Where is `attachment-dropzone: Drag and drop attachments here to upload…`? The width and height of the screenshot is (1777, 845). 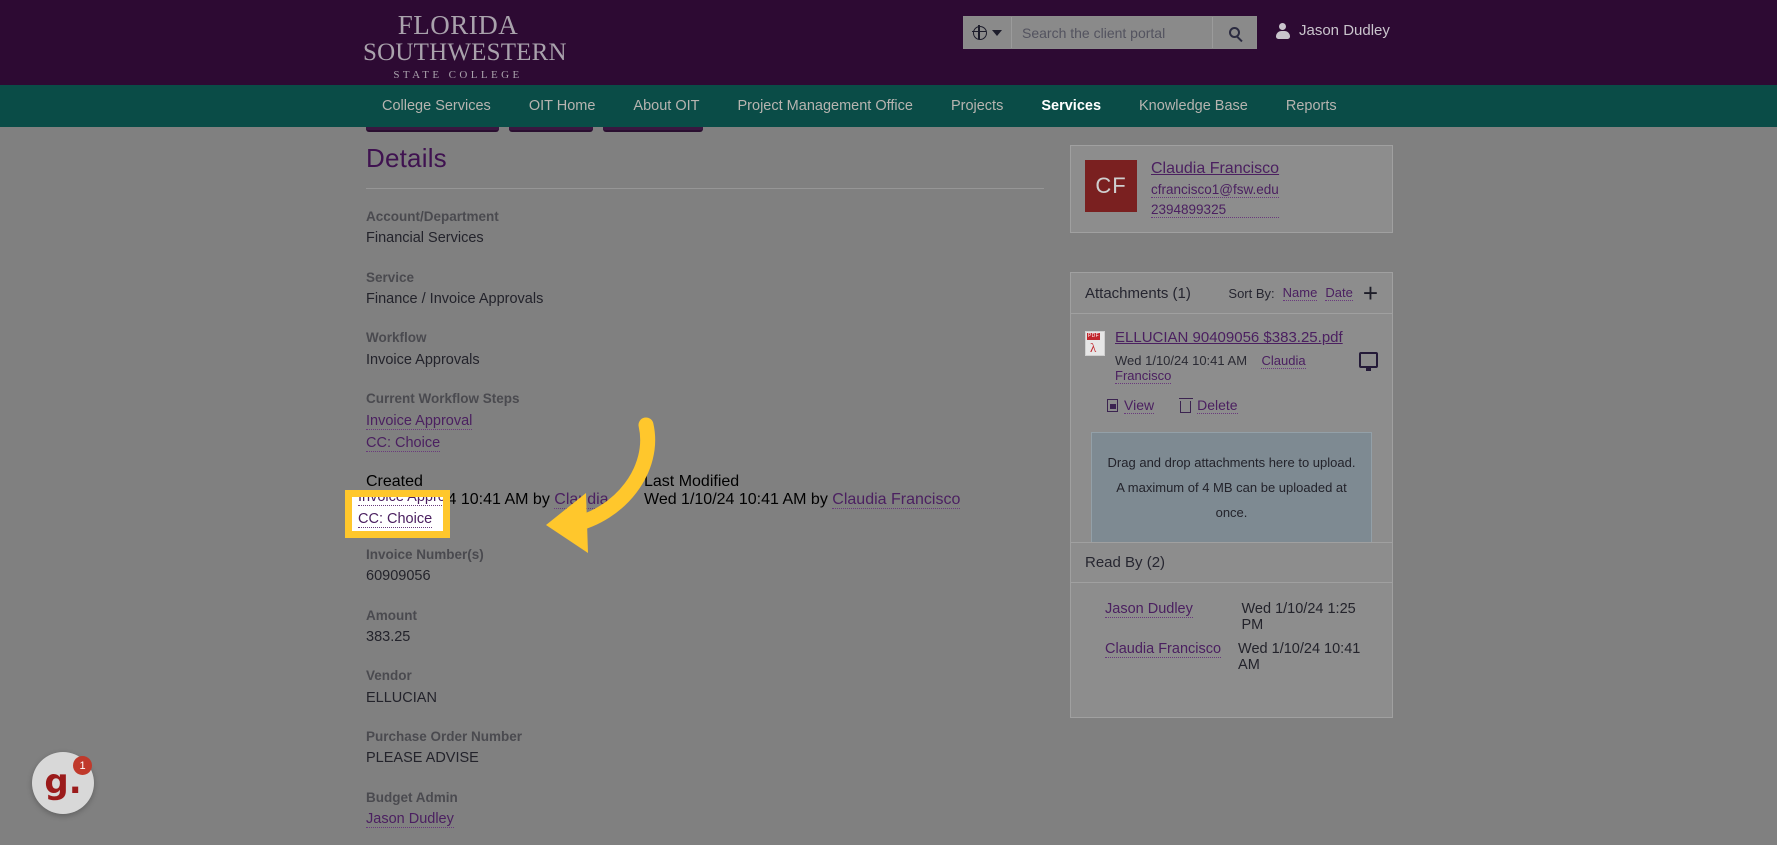
attachment-dropzone: Drag and drop attachments here to upload… is located at coordinates (1231, 488).